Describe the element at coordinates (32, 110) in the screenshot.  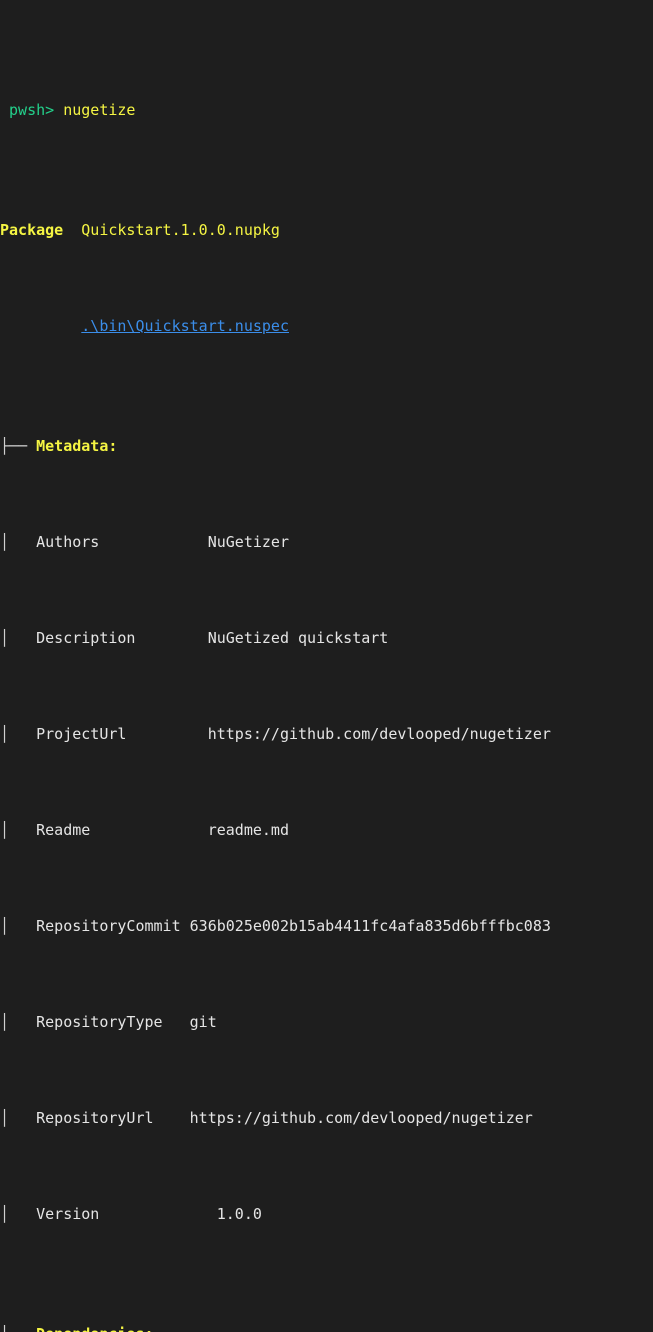
I see `shell-prompt: pwsh>` at that location.